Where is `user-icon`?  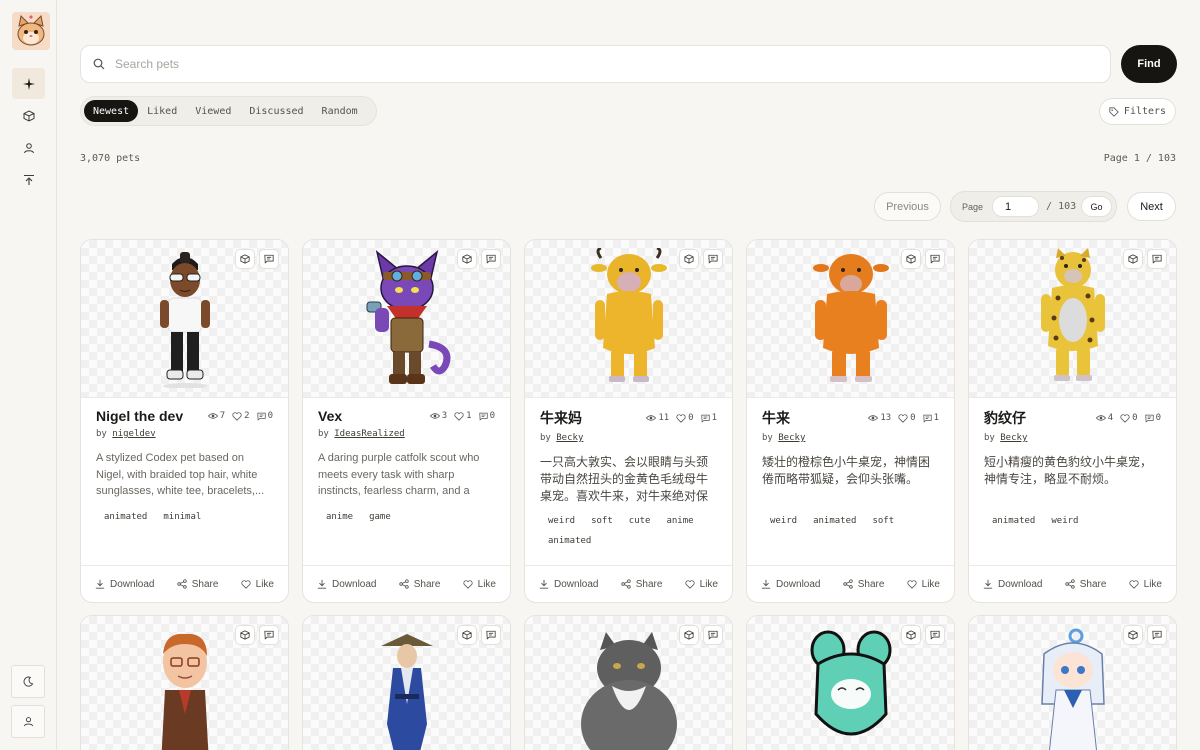 user-icon is located at coordinates (28, 722).